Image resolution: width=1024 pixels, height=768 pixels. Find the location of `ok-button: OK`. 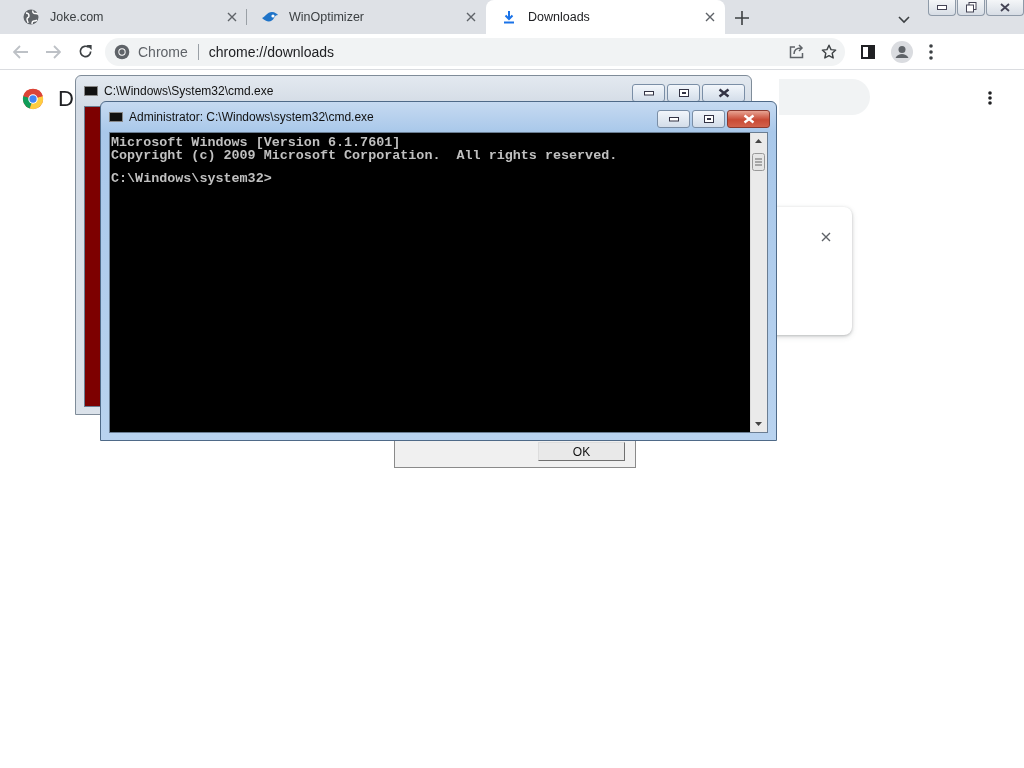

ok-button: OK is located at coordinates (581, 451).